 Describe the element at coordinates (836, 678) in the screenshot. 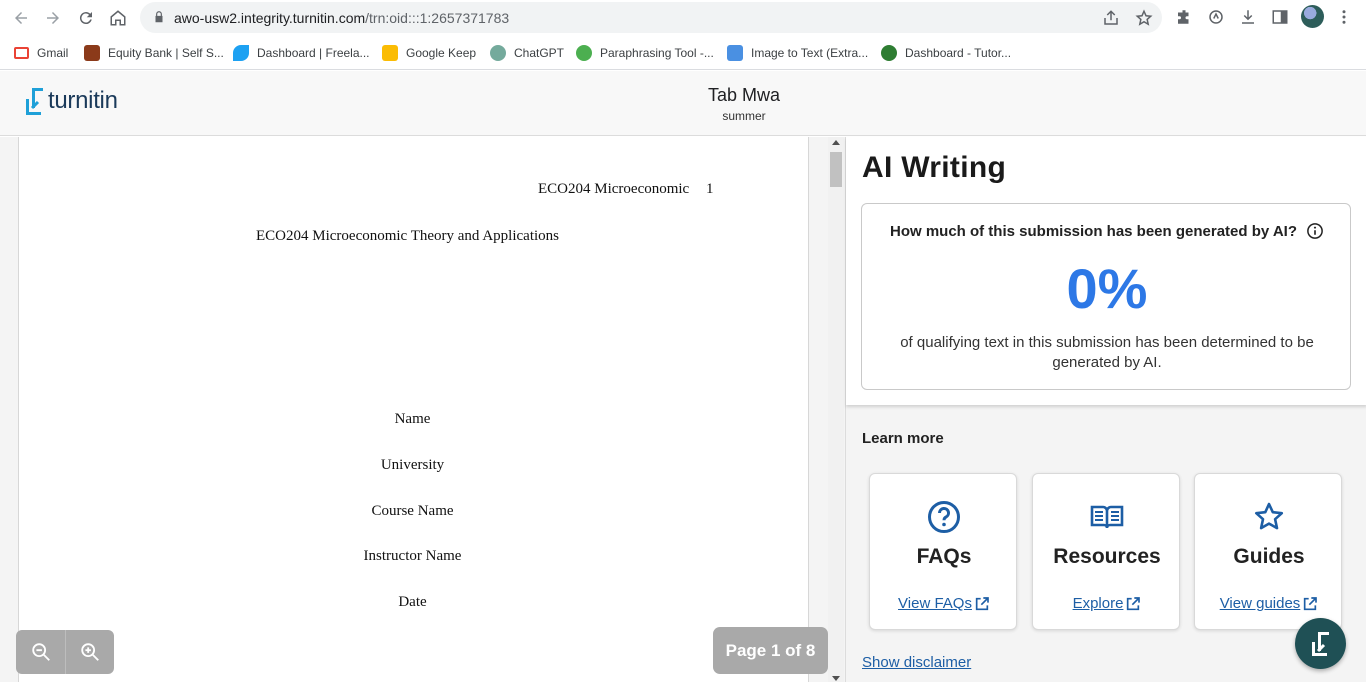

I see `scroll-down-arrow-icon` at that location.